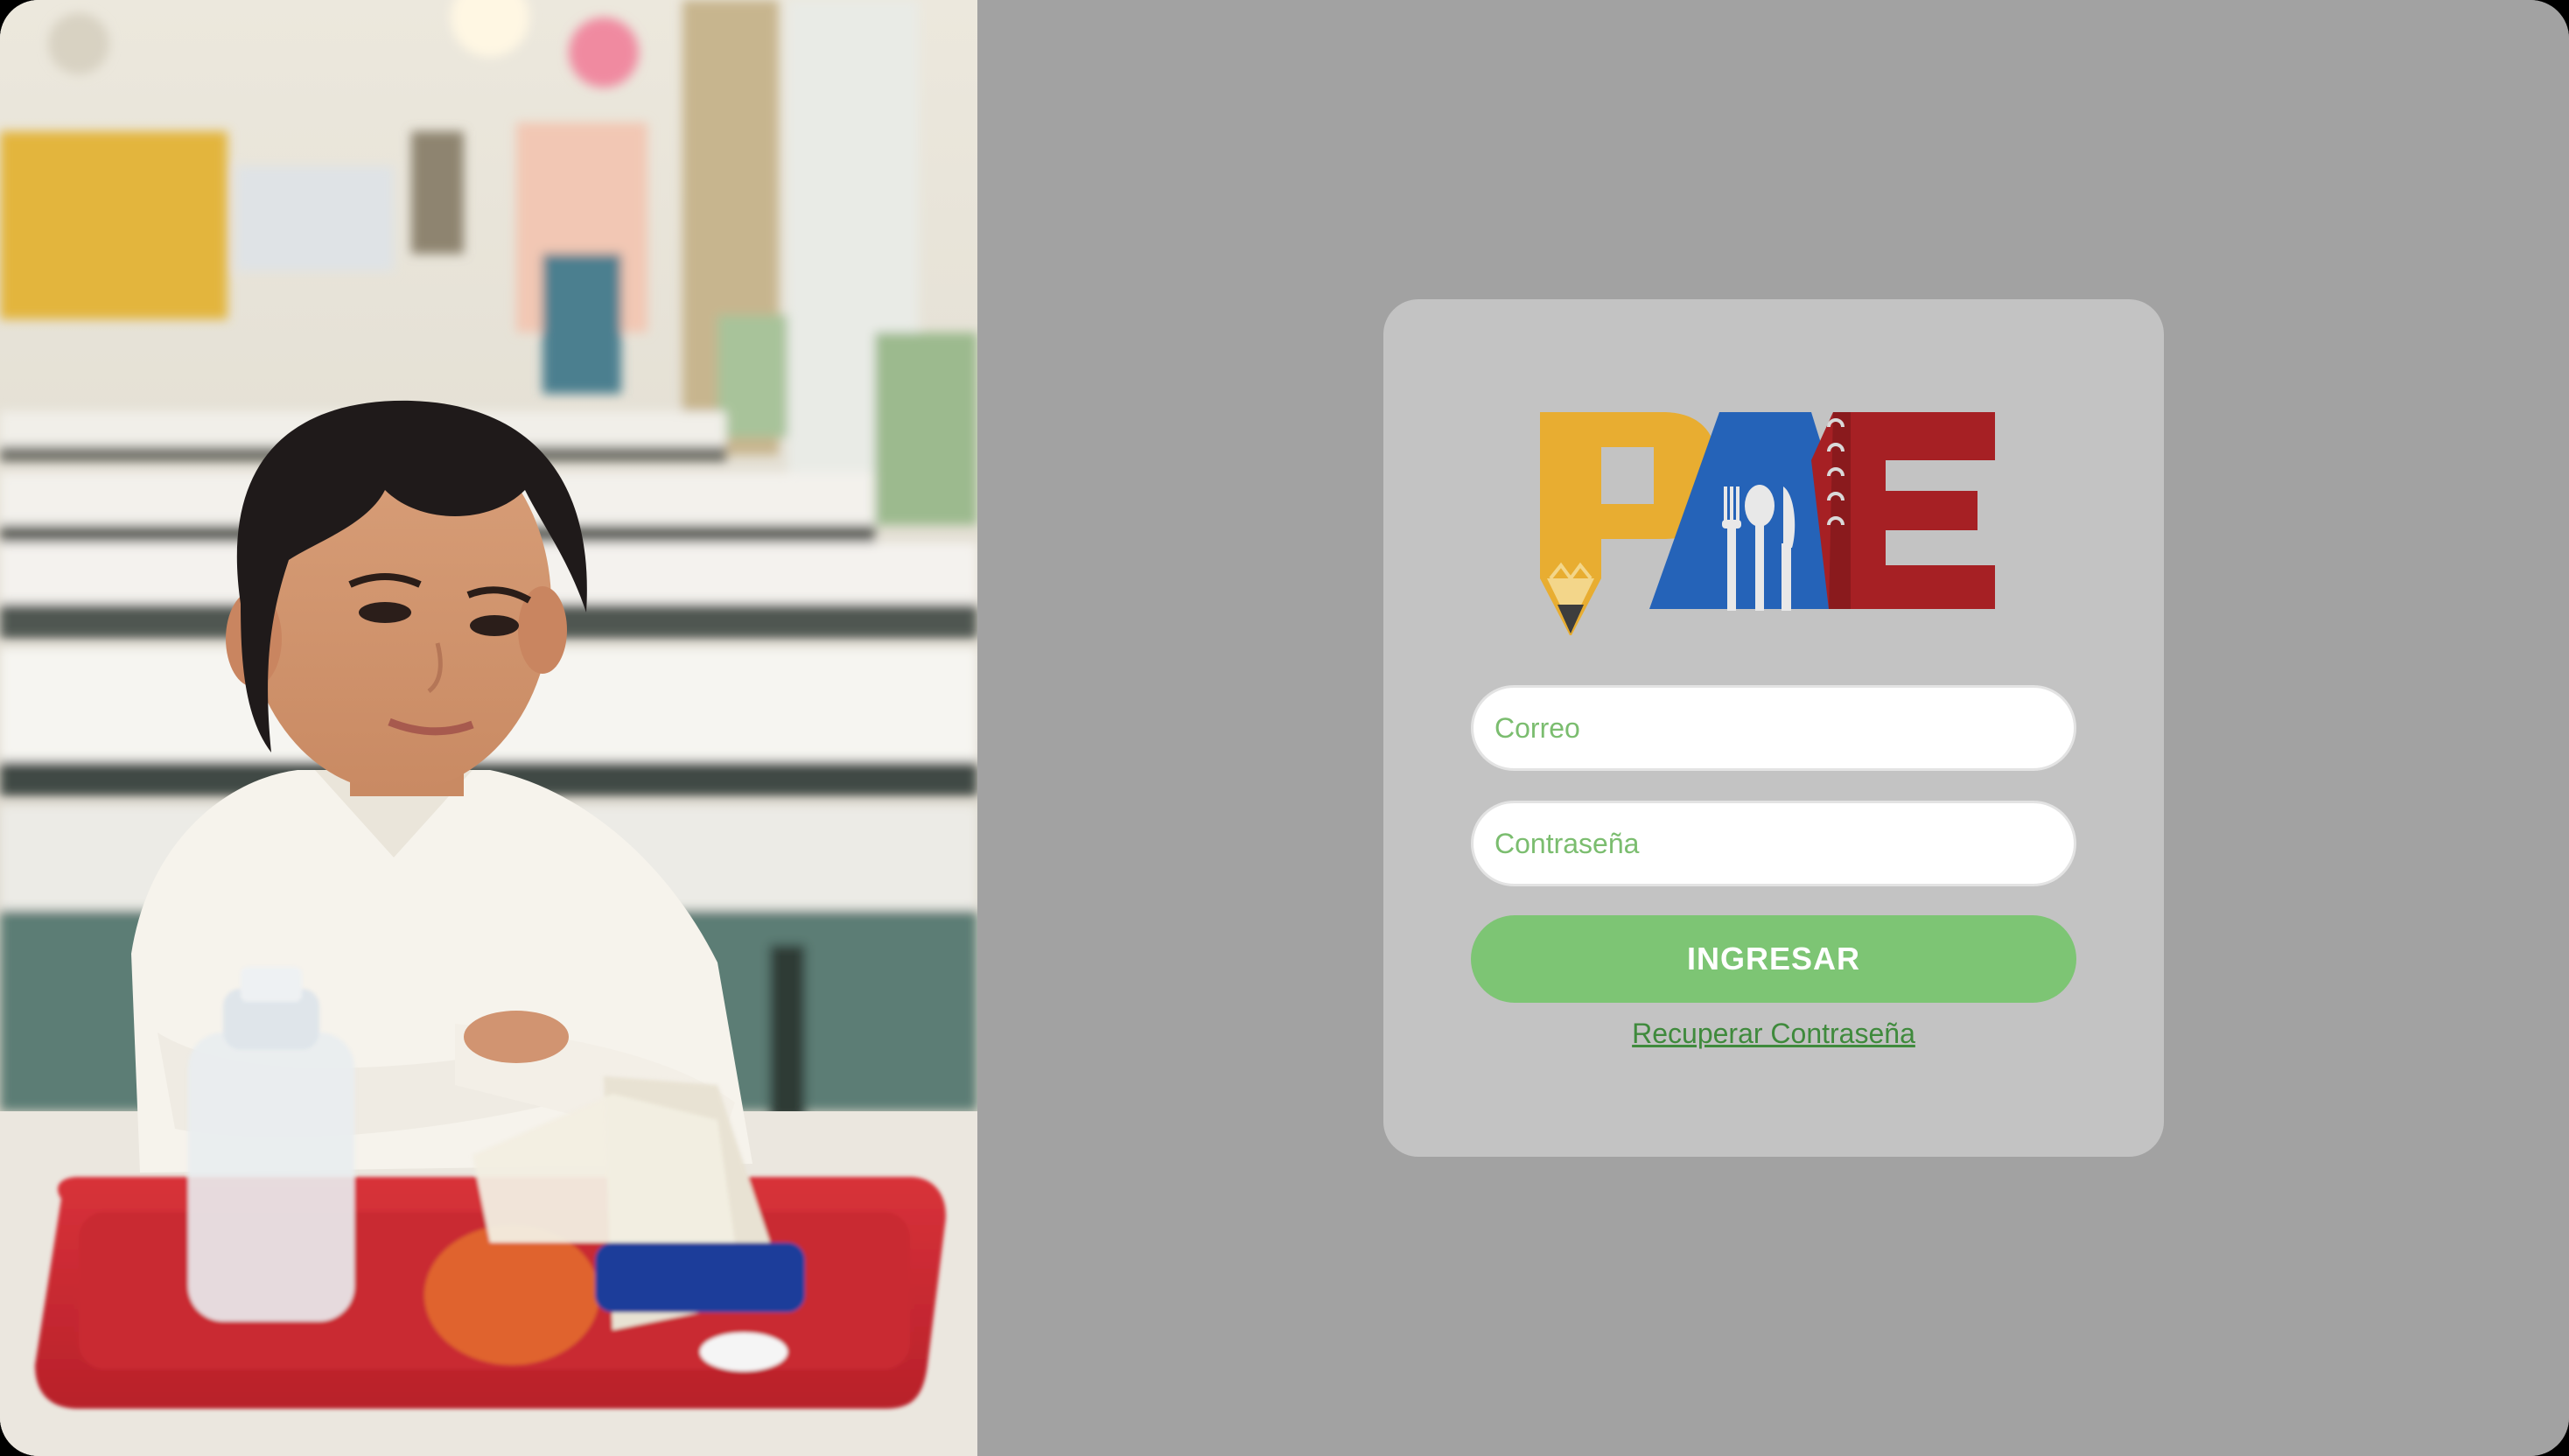 Image resolution: width=2569 pixels, height=1456 pixels. Describe the element at coordinates (1773, 1034) in the screenshot. I see `recover-password-link: Recuperar Contraseña` at that location.